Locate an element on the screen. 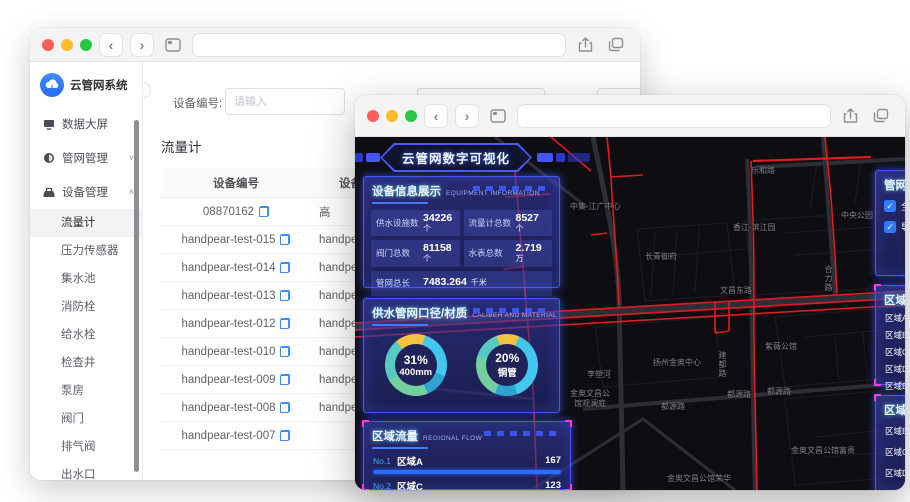 The height and width of the screenshot is (502, 910). region-flow-panel: 区域流量 区域B 区域C 区域D 区域E is located at coordinates (889, 442).